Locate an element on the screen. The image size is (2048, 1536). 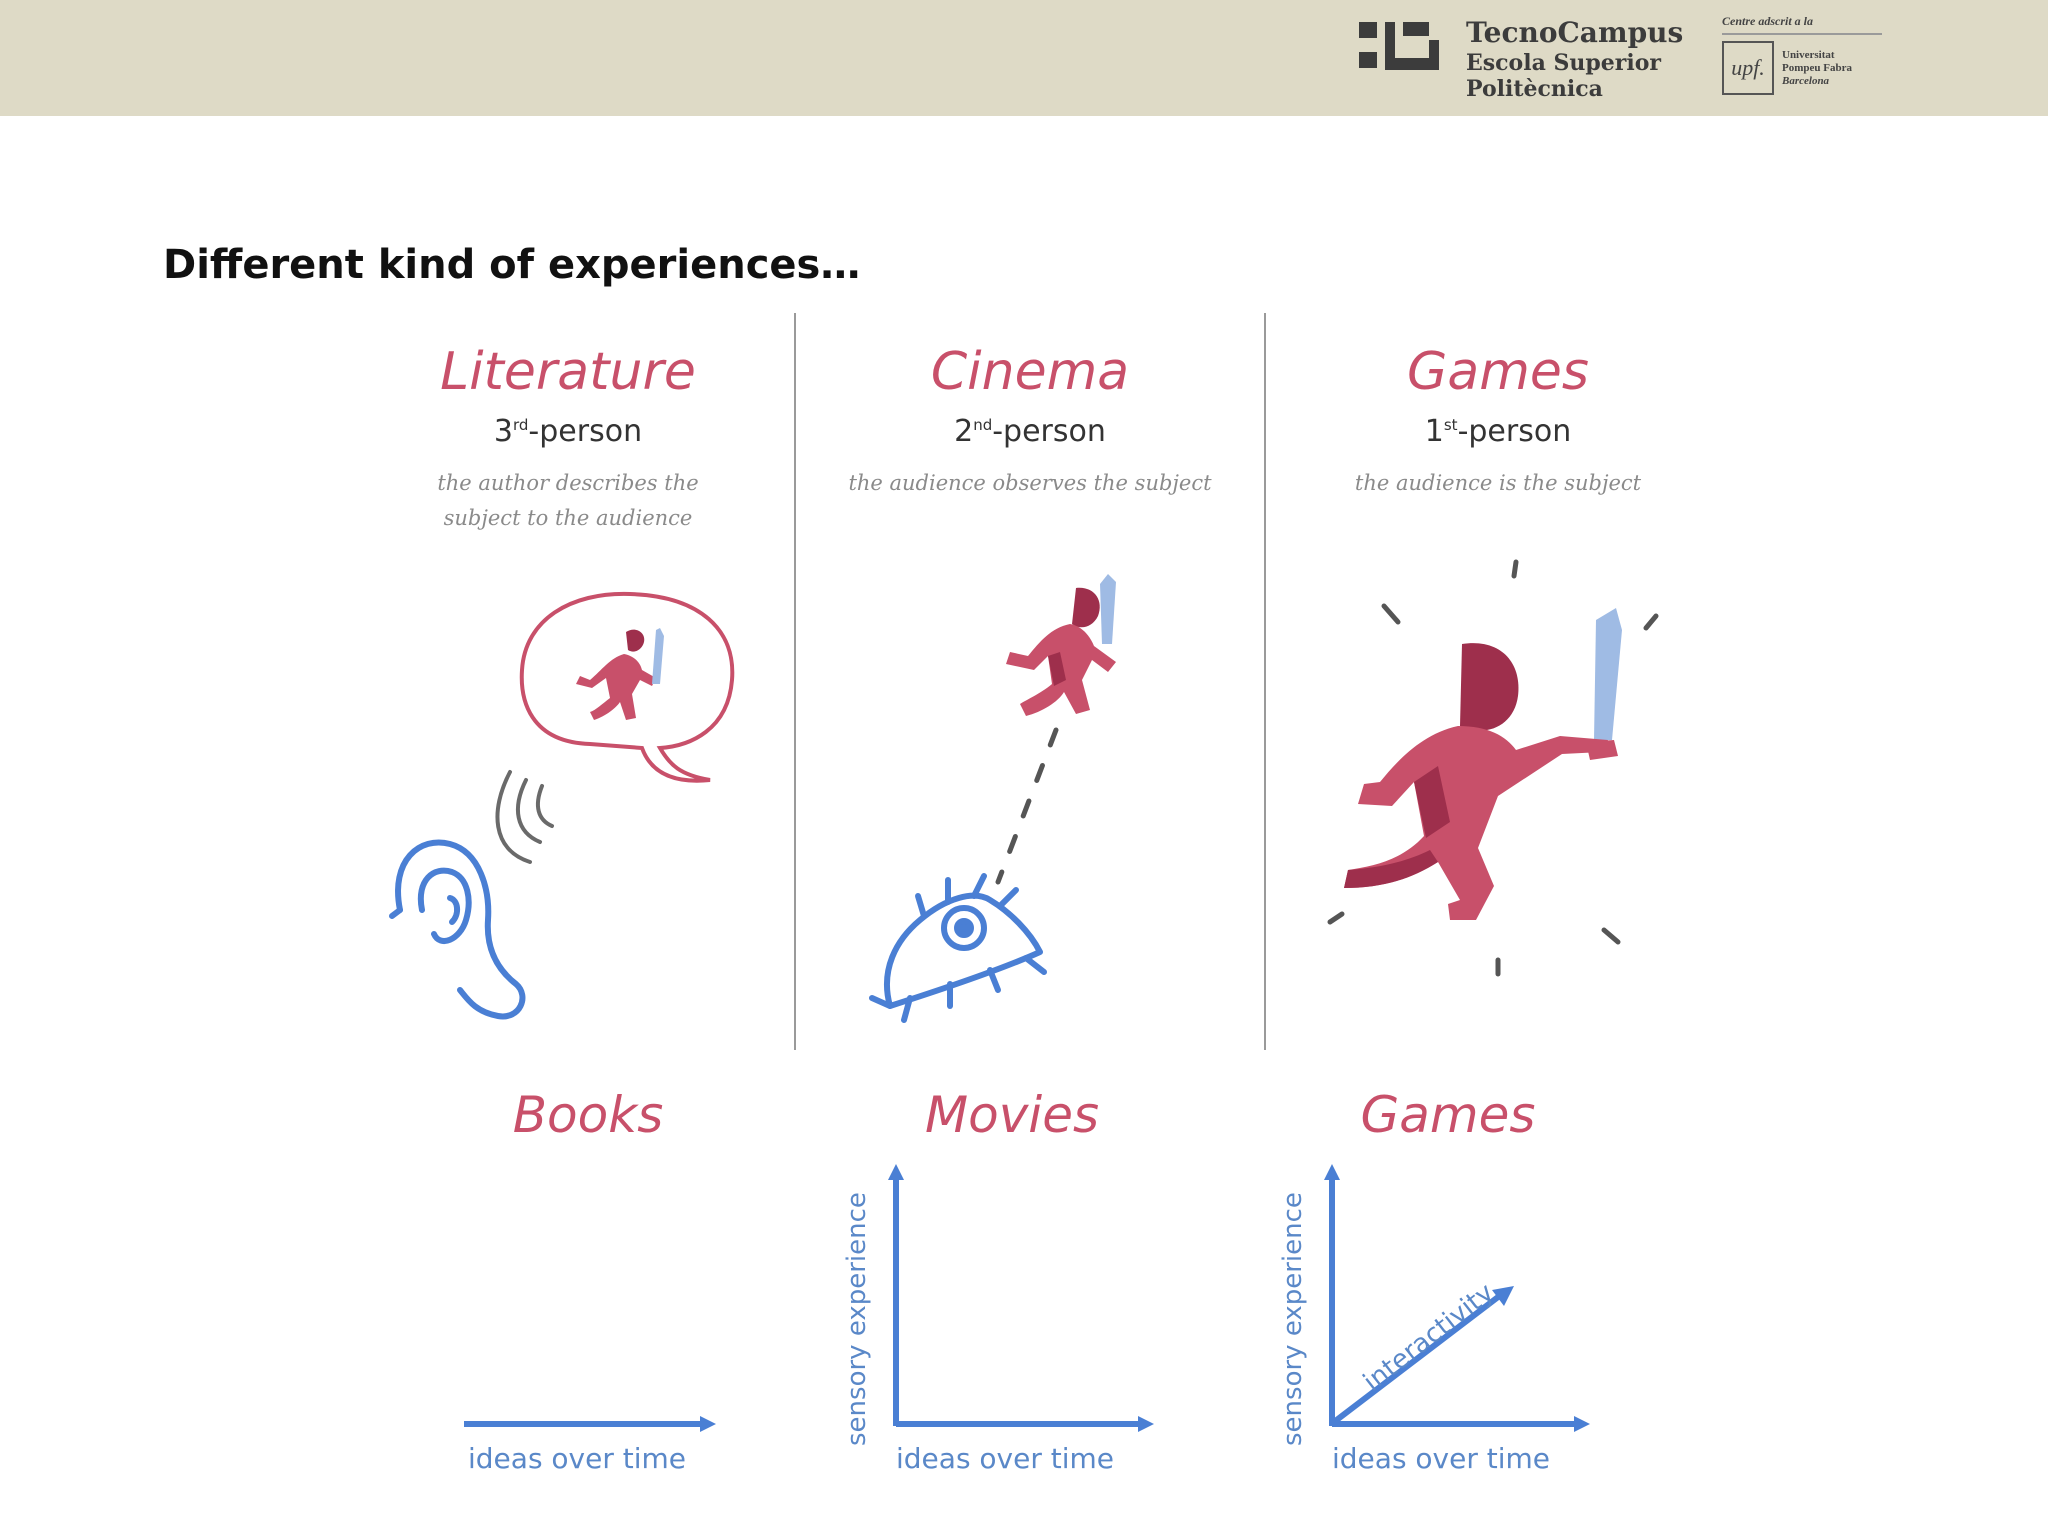
upf-line2: Pompeu Fabra is located at coordinates (1817, 67).